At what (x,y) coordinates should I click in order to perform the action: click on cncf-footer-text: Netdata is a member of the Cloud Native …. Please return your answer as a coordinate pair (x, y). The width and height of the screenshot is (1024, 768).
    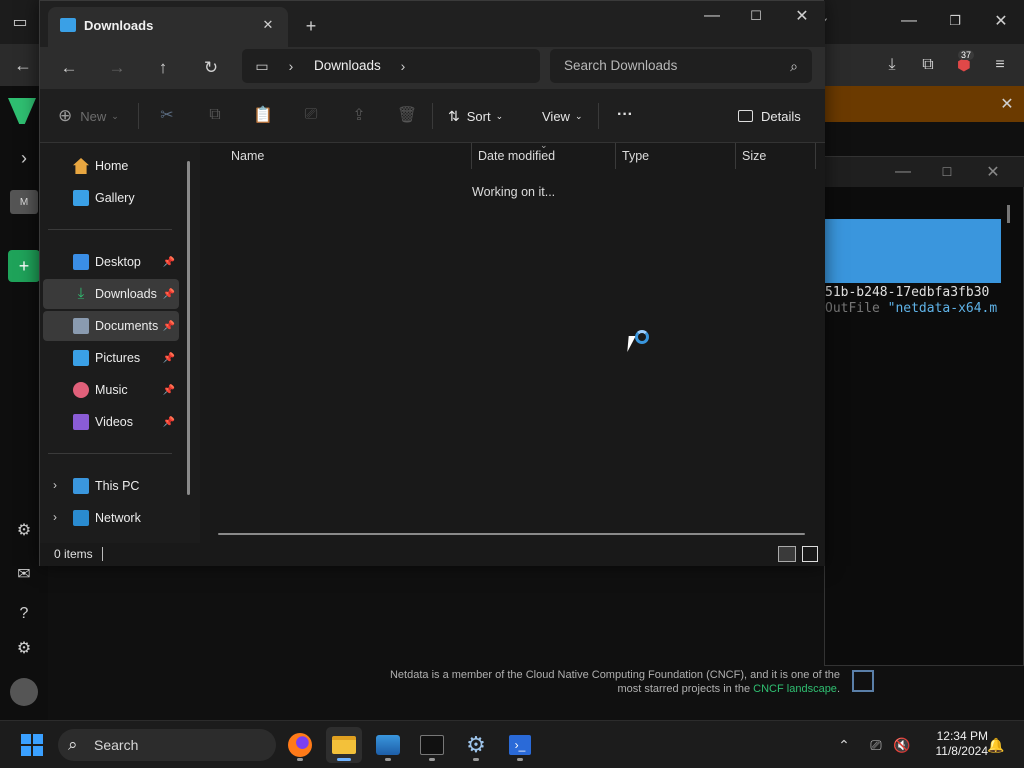
    Looking at the image, I should click on (570, 682).